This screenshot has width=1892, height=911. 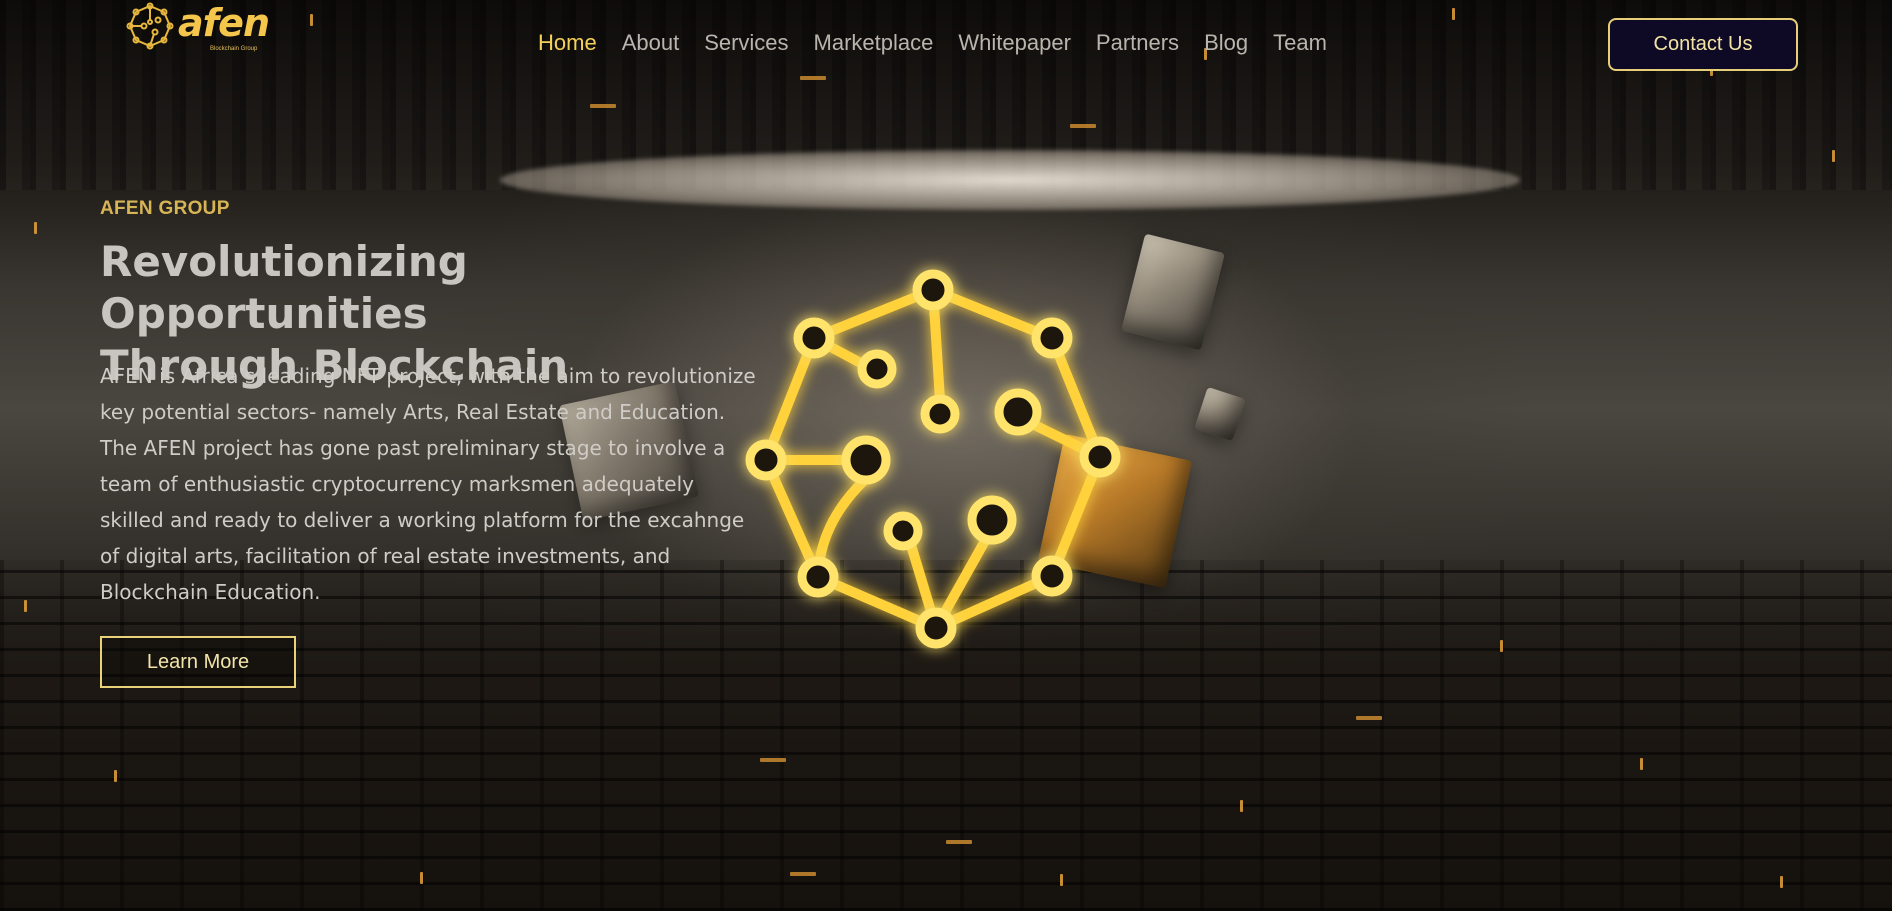 What do you see at coordinates (1010, 180) in the screenshot?
I see `background-light-disc` at bounding box center [1010, 180].